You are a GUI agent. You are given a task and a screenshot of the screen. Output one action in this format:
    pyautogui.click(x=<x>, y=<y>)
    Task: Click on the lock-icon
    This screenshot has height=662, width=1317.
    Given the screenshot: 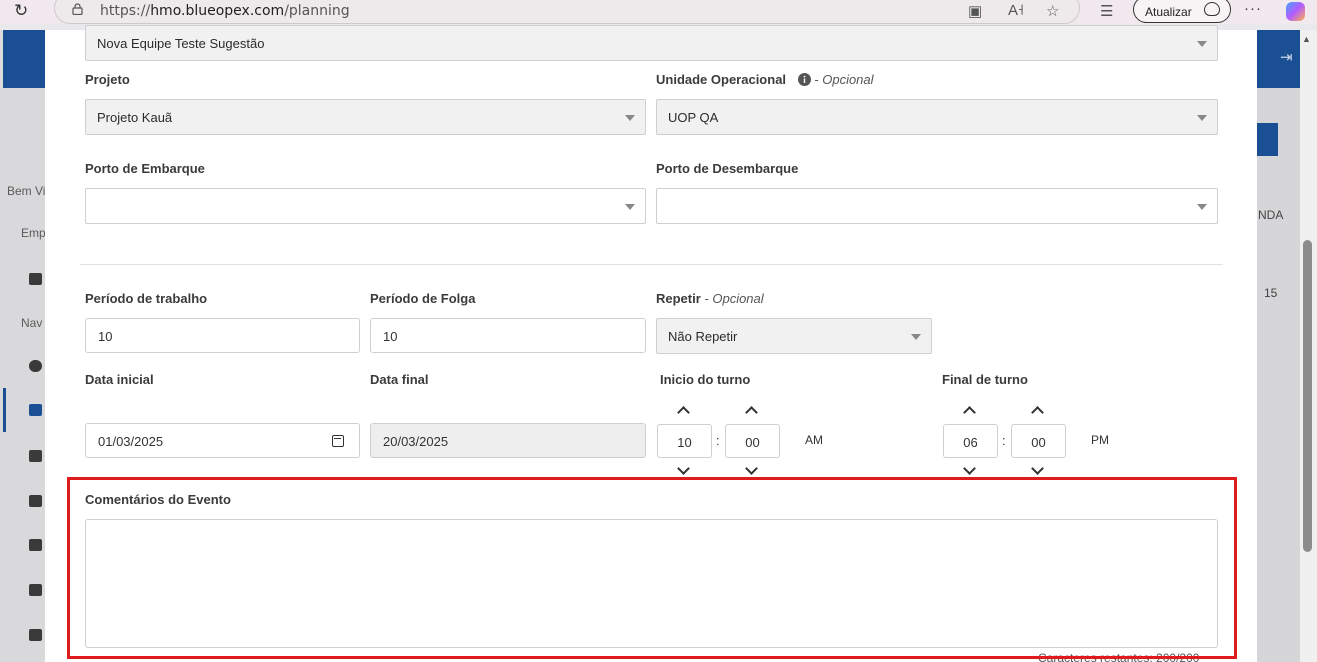 What is the action you would take?
    pyautogui.click(x=77, y=9)
    